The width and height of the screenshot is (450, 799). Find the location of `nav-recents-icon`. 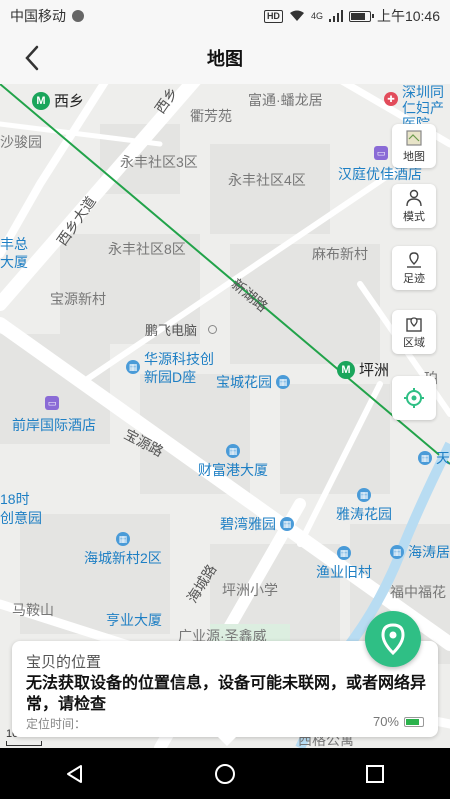

nav-recents-icon is located at coordinates (375, 773).